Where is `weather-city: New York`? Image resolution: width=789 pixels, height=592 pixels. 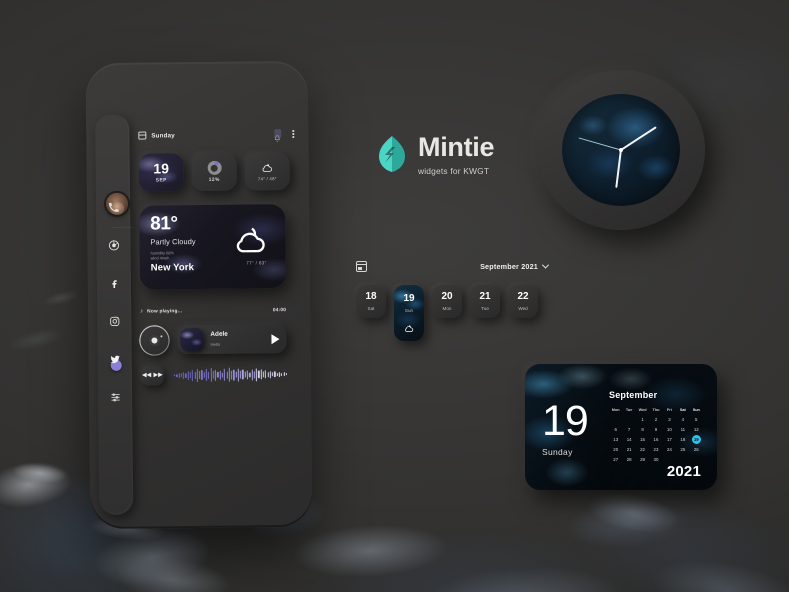 weather-city: New York is located at coordinates (172, 268).